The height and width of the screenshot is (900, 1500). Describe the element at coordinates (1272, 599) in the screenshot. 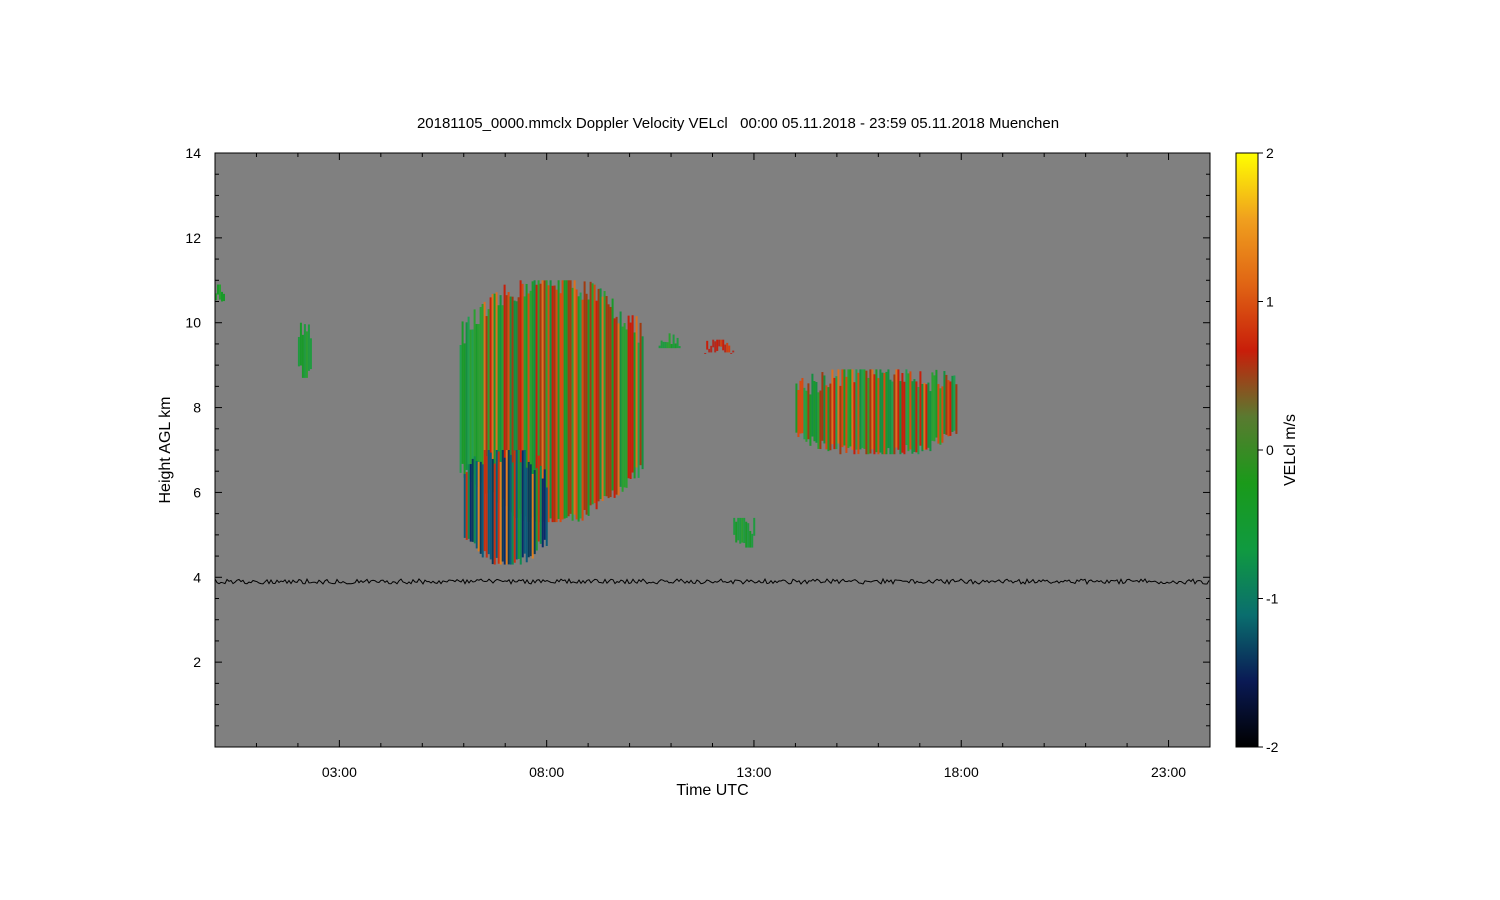

I see `colorbar-tick-label: -1` at that location.